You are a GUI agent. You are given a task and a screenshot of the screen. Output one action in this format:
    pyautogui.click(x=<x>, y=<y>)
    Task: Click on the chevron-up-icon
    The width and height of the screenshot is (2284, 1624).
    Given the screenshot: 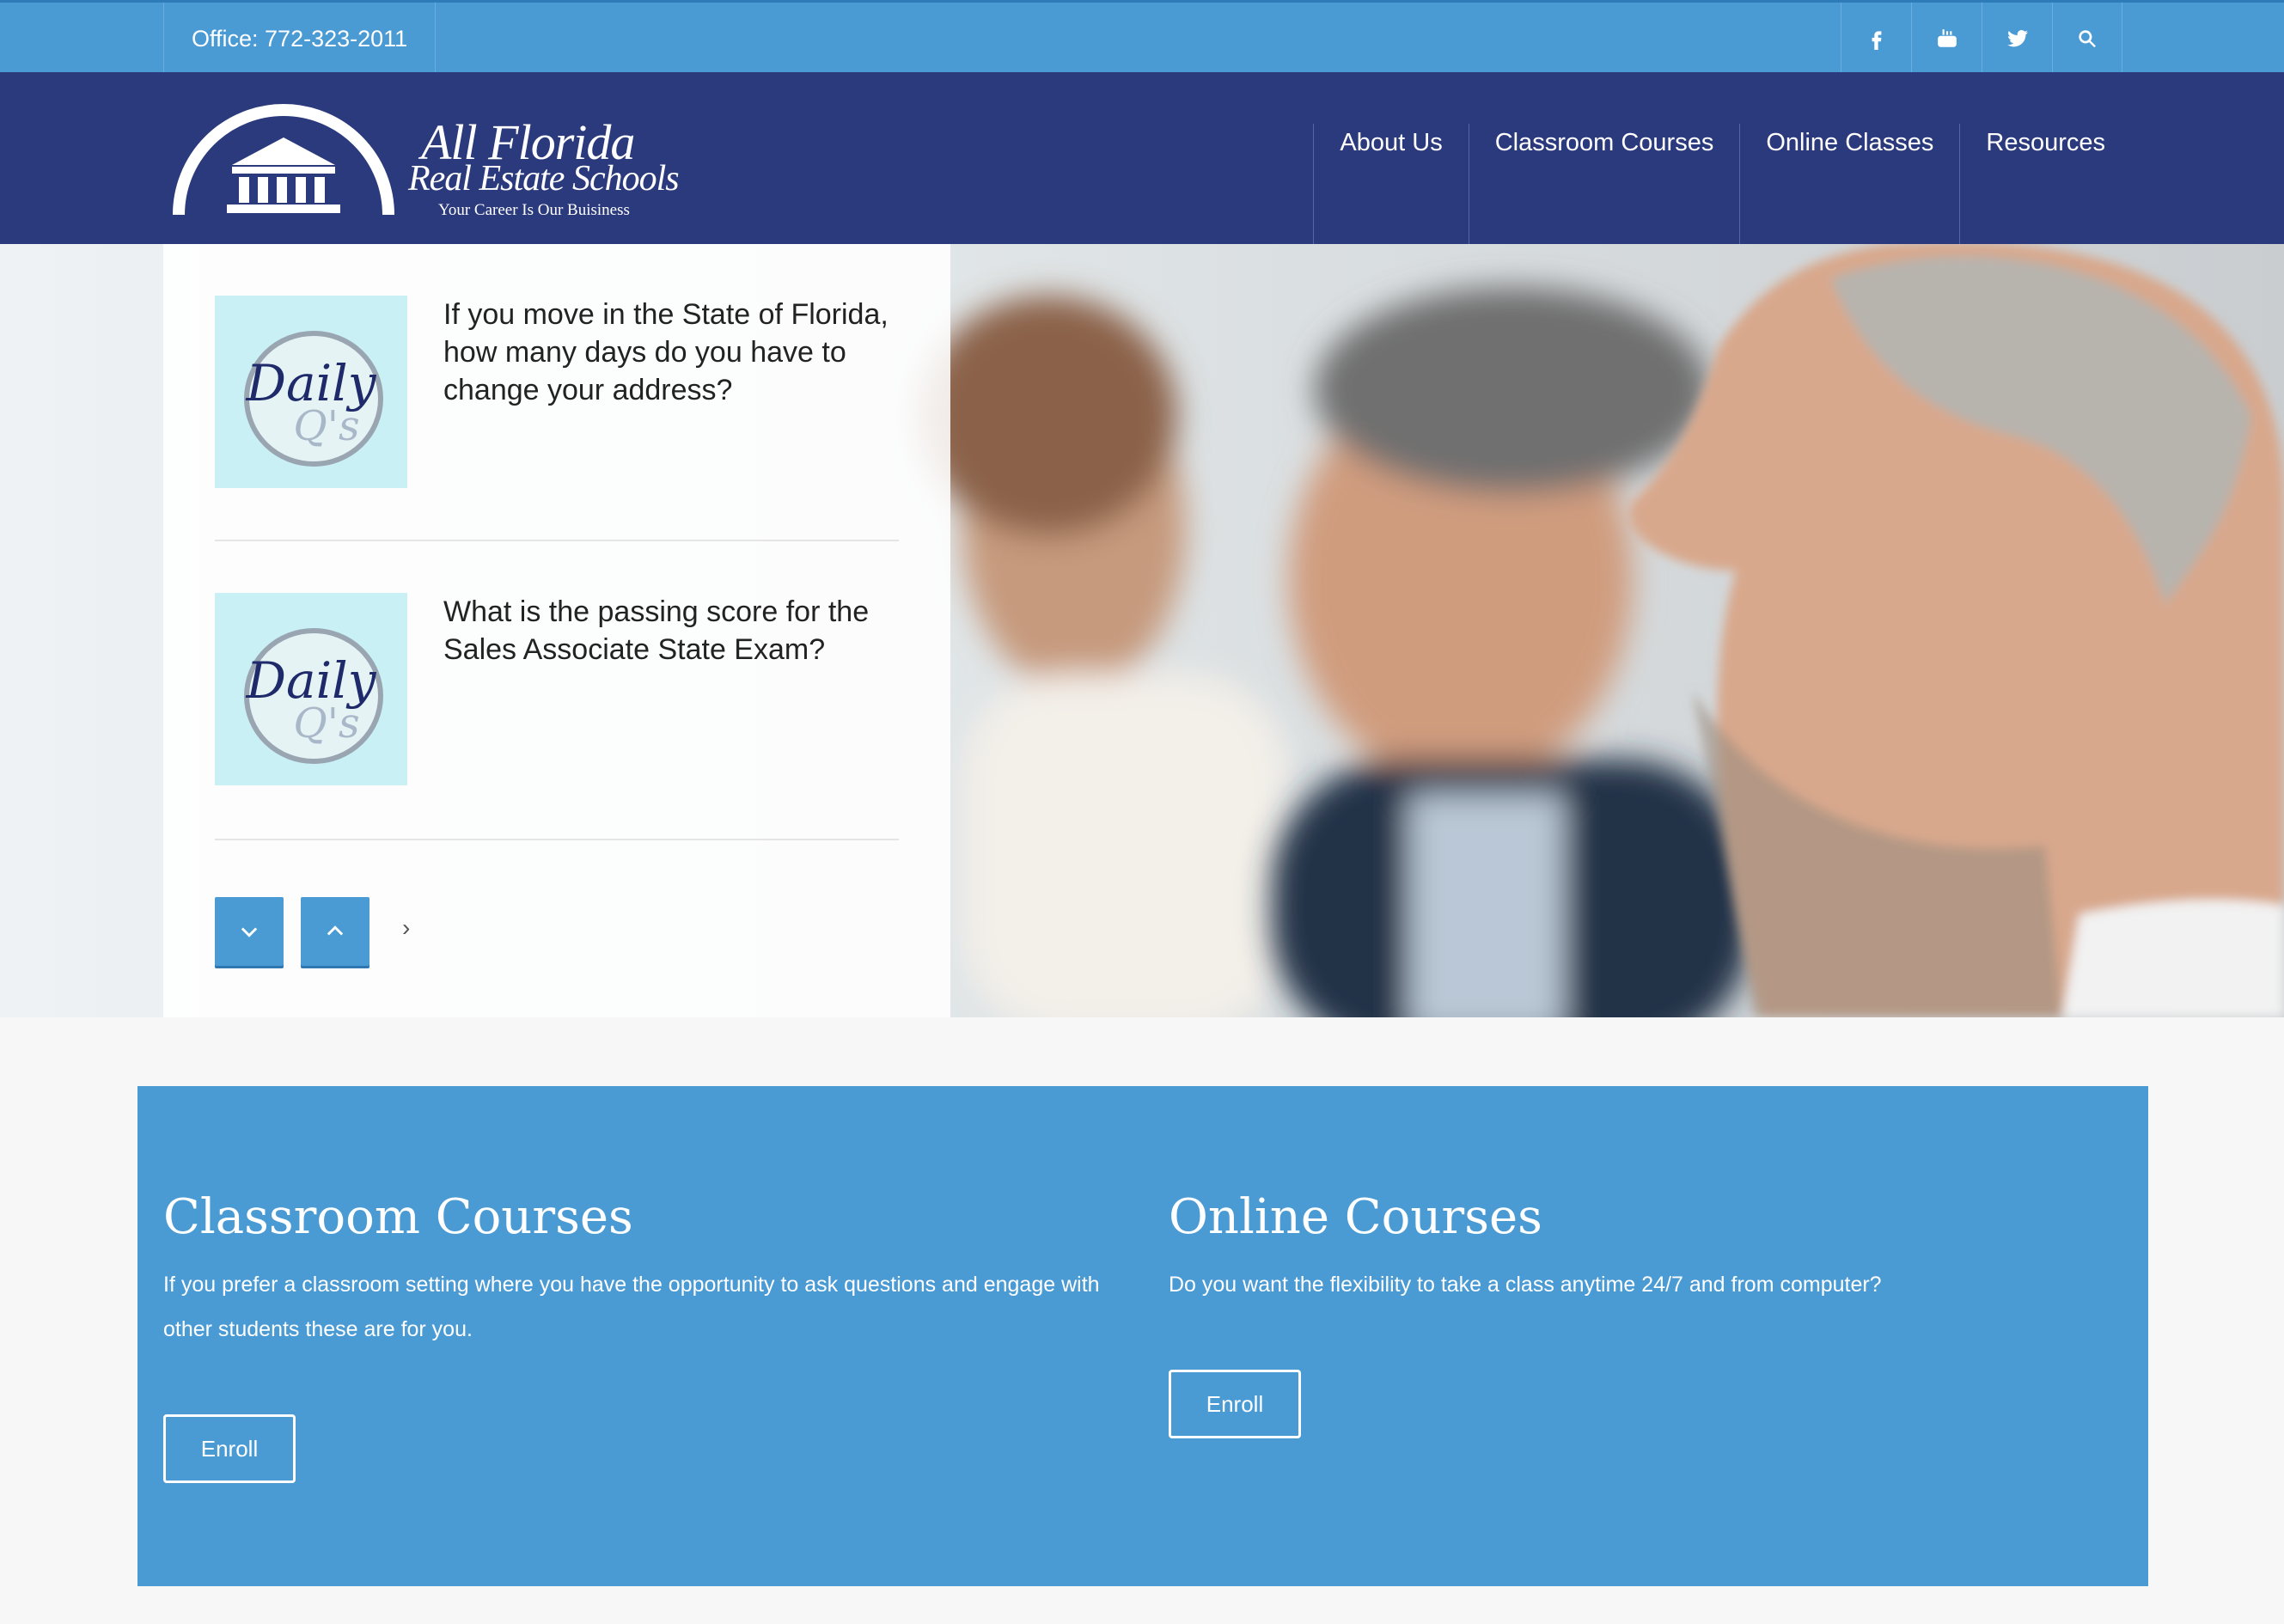 What is the action you would take?
    pyautogui.click(x=335, y=930)
    